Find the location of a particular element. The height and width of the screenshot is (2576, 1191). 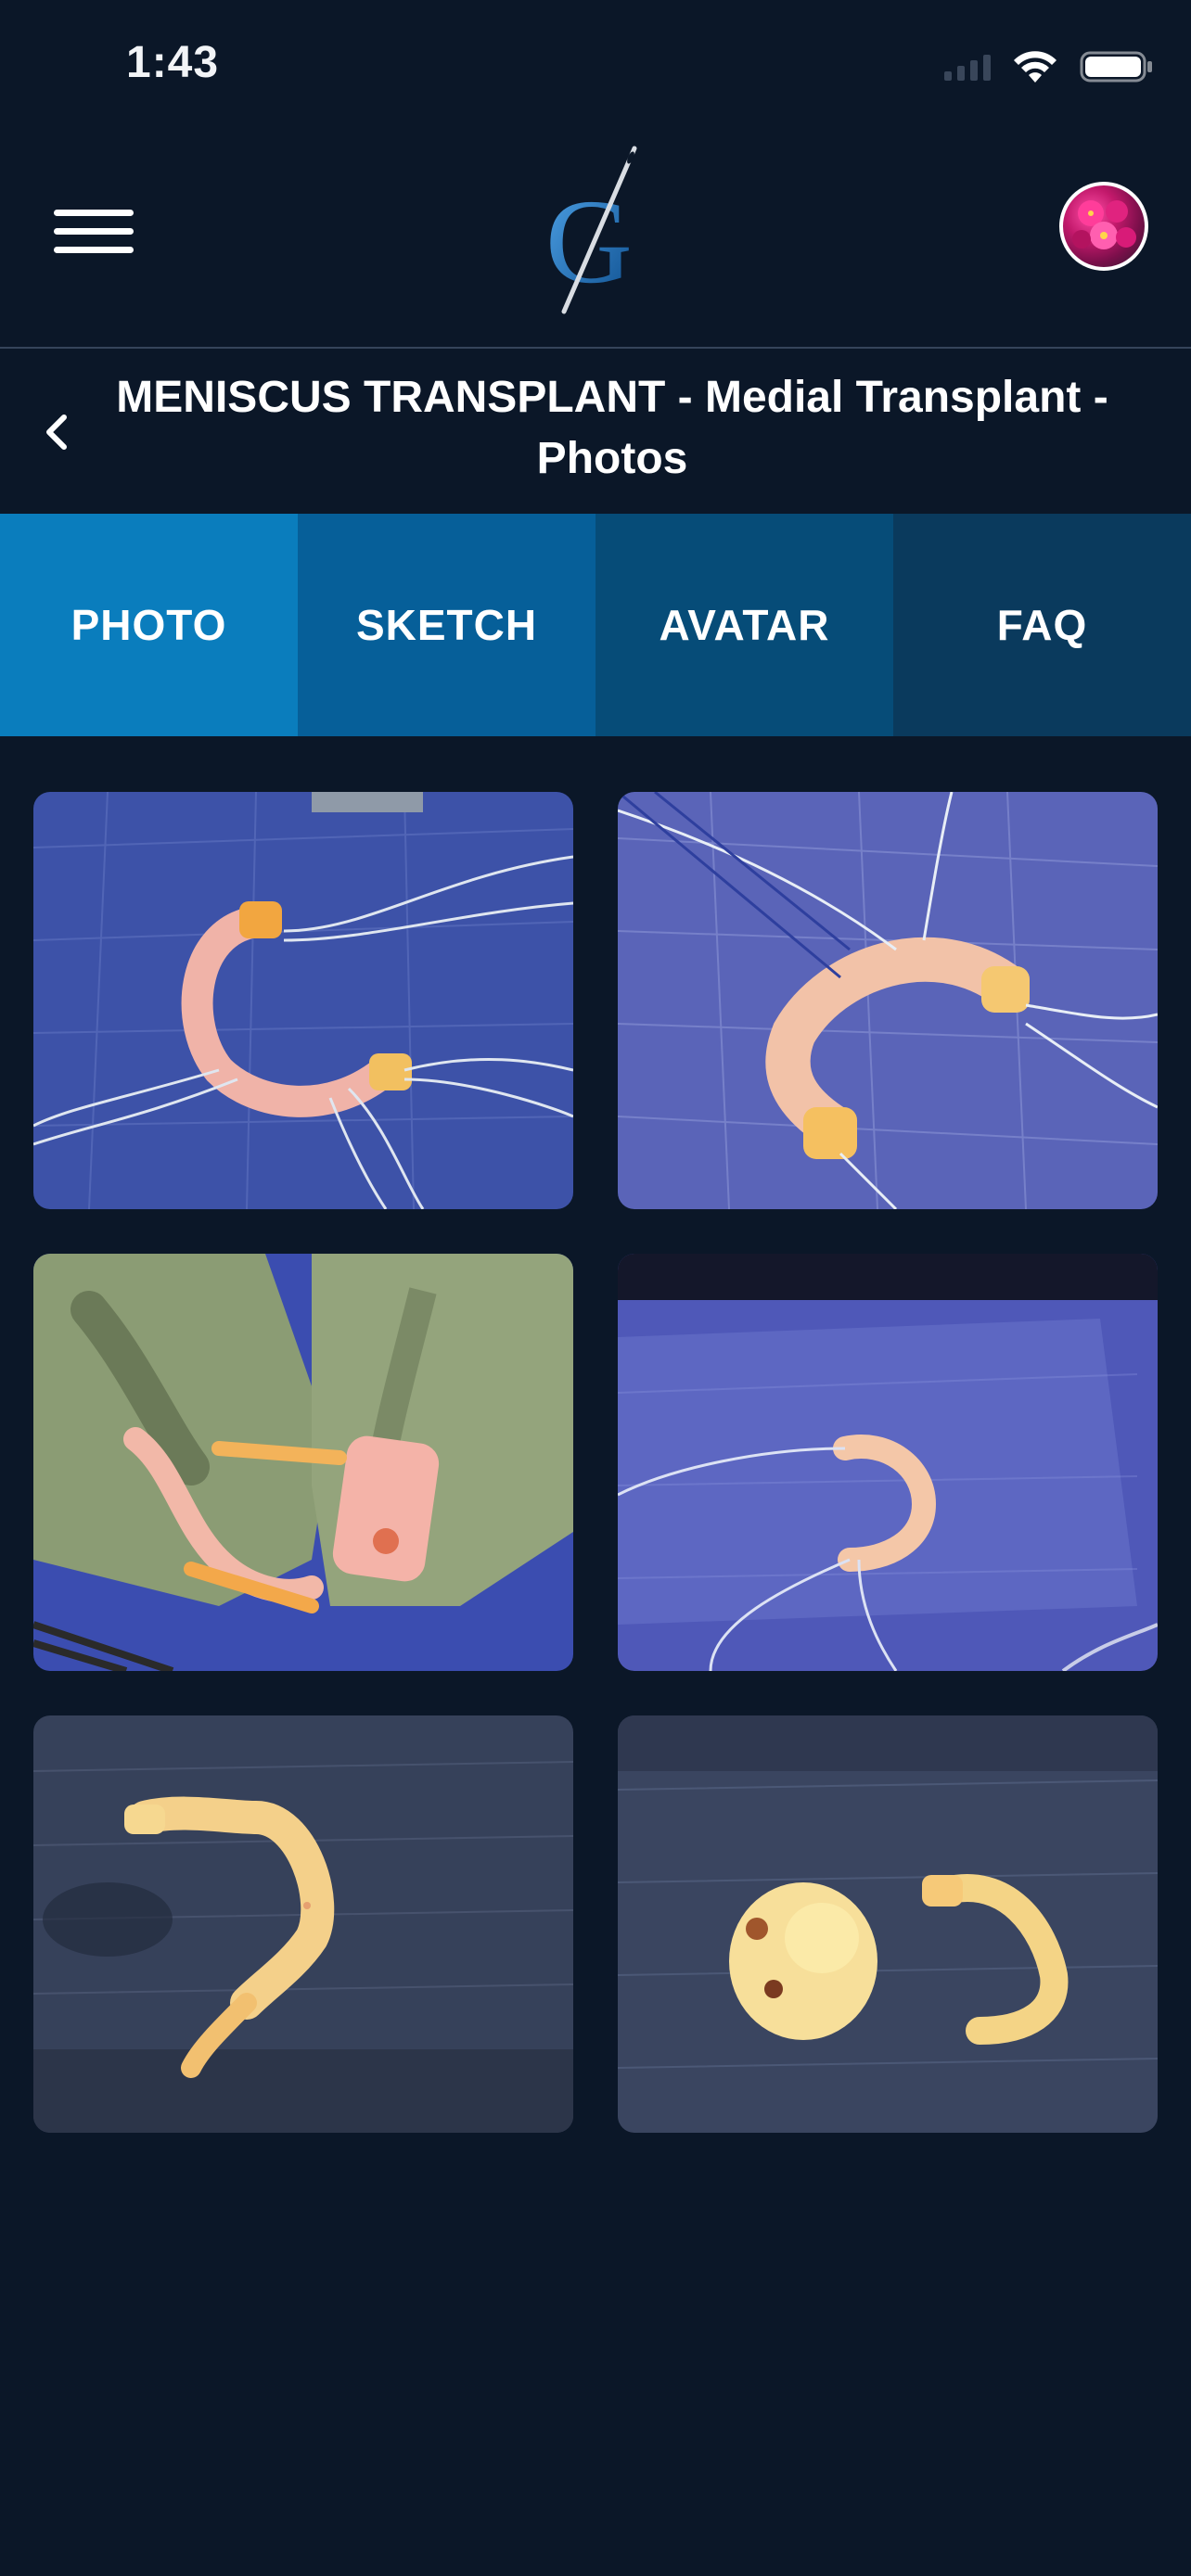

tab-bar: PHOTO SKETCH AVATAR FAQ is located at coordinates (595, 625).